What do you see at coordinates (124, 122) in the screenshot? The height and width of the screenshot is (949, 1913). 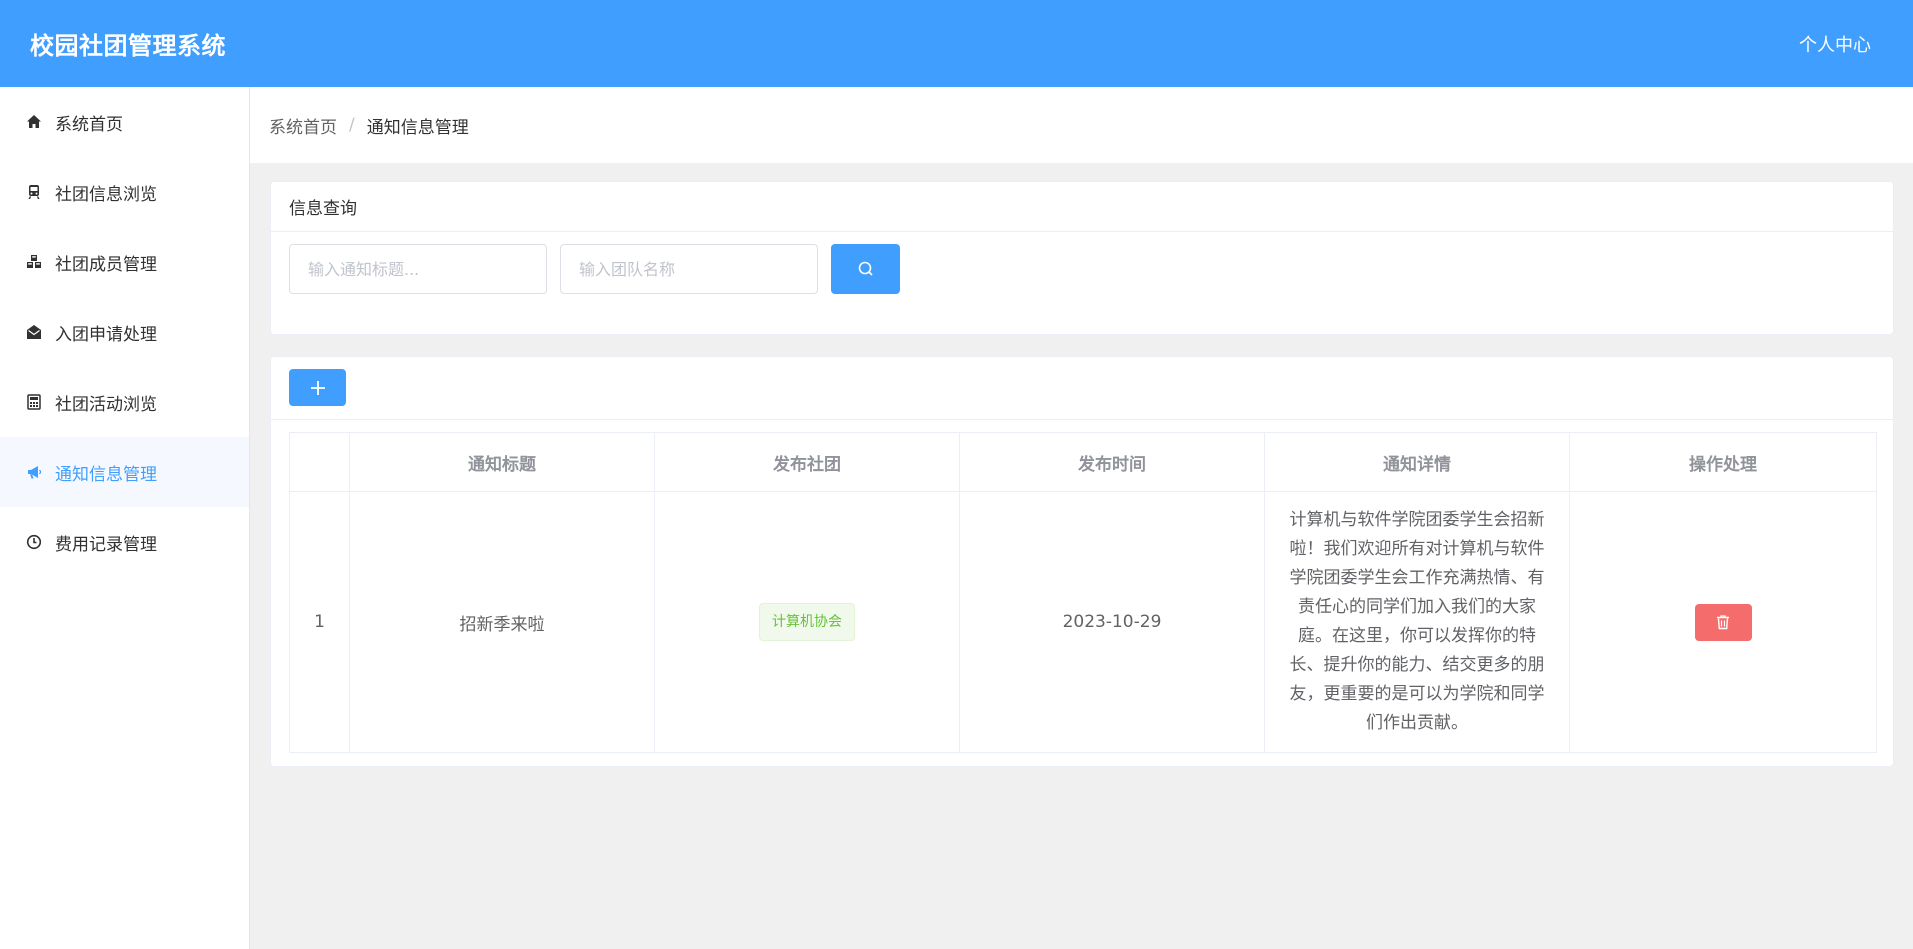 I see `sidebar-item-home: 系统首页` at bounding box center [124, 122].